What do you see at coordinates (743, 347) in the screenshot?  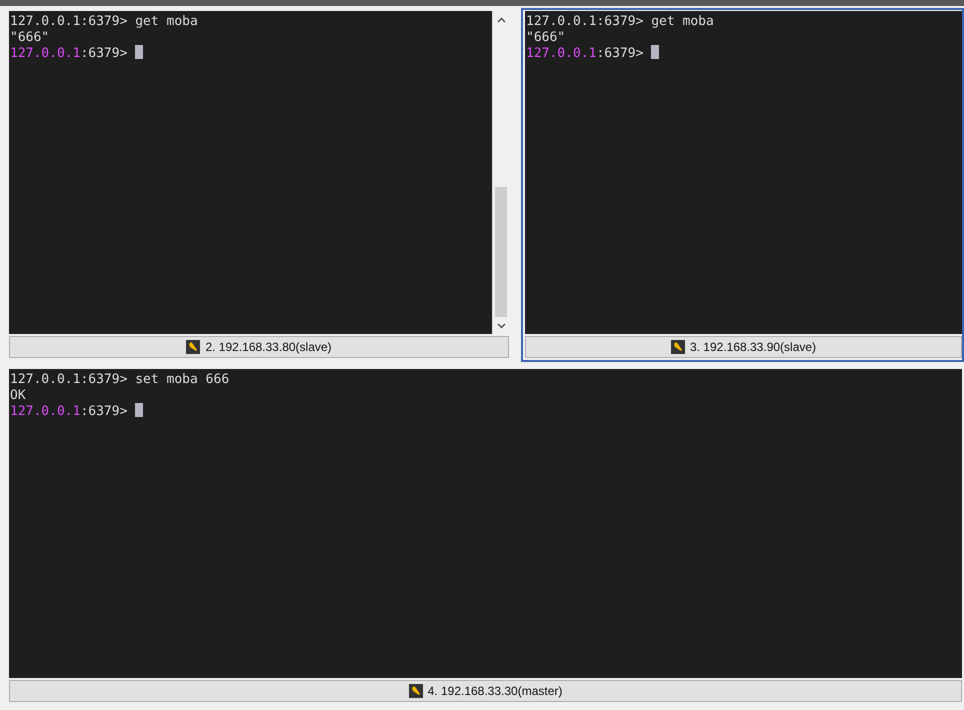 I see `session-tab: 3. 192.168.33.90(slave)` at bounding box center [743, 347].